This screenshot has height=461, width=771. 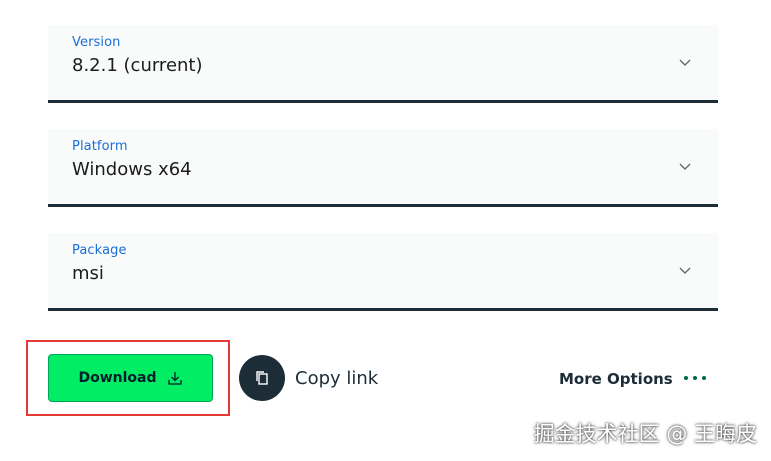 I want to click on download-button: Download, so click(x=130, y=378).